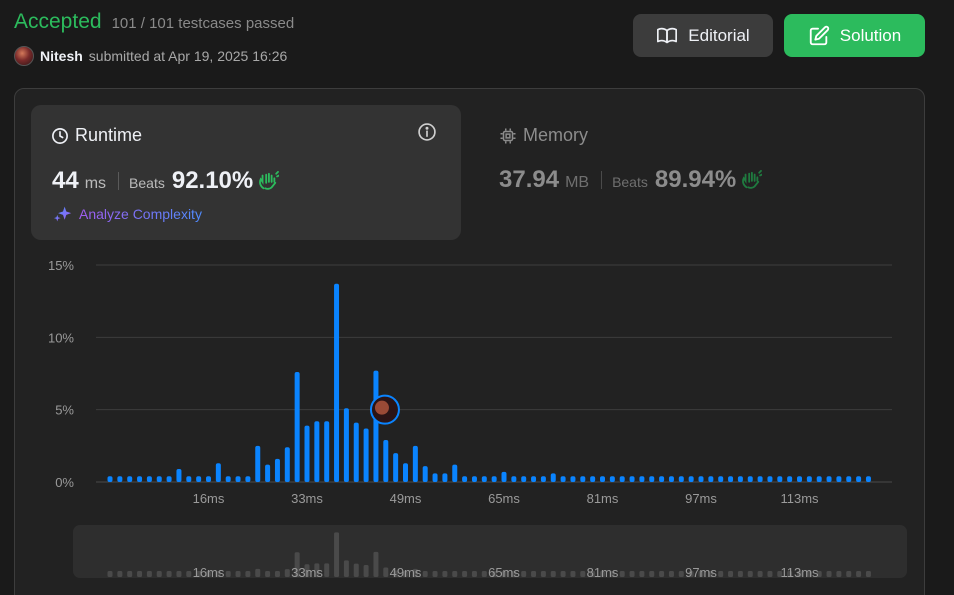  Describe the element at coordinates (701, 498) in the screenshot. I see `x-tick-label: 97ms` at that location.